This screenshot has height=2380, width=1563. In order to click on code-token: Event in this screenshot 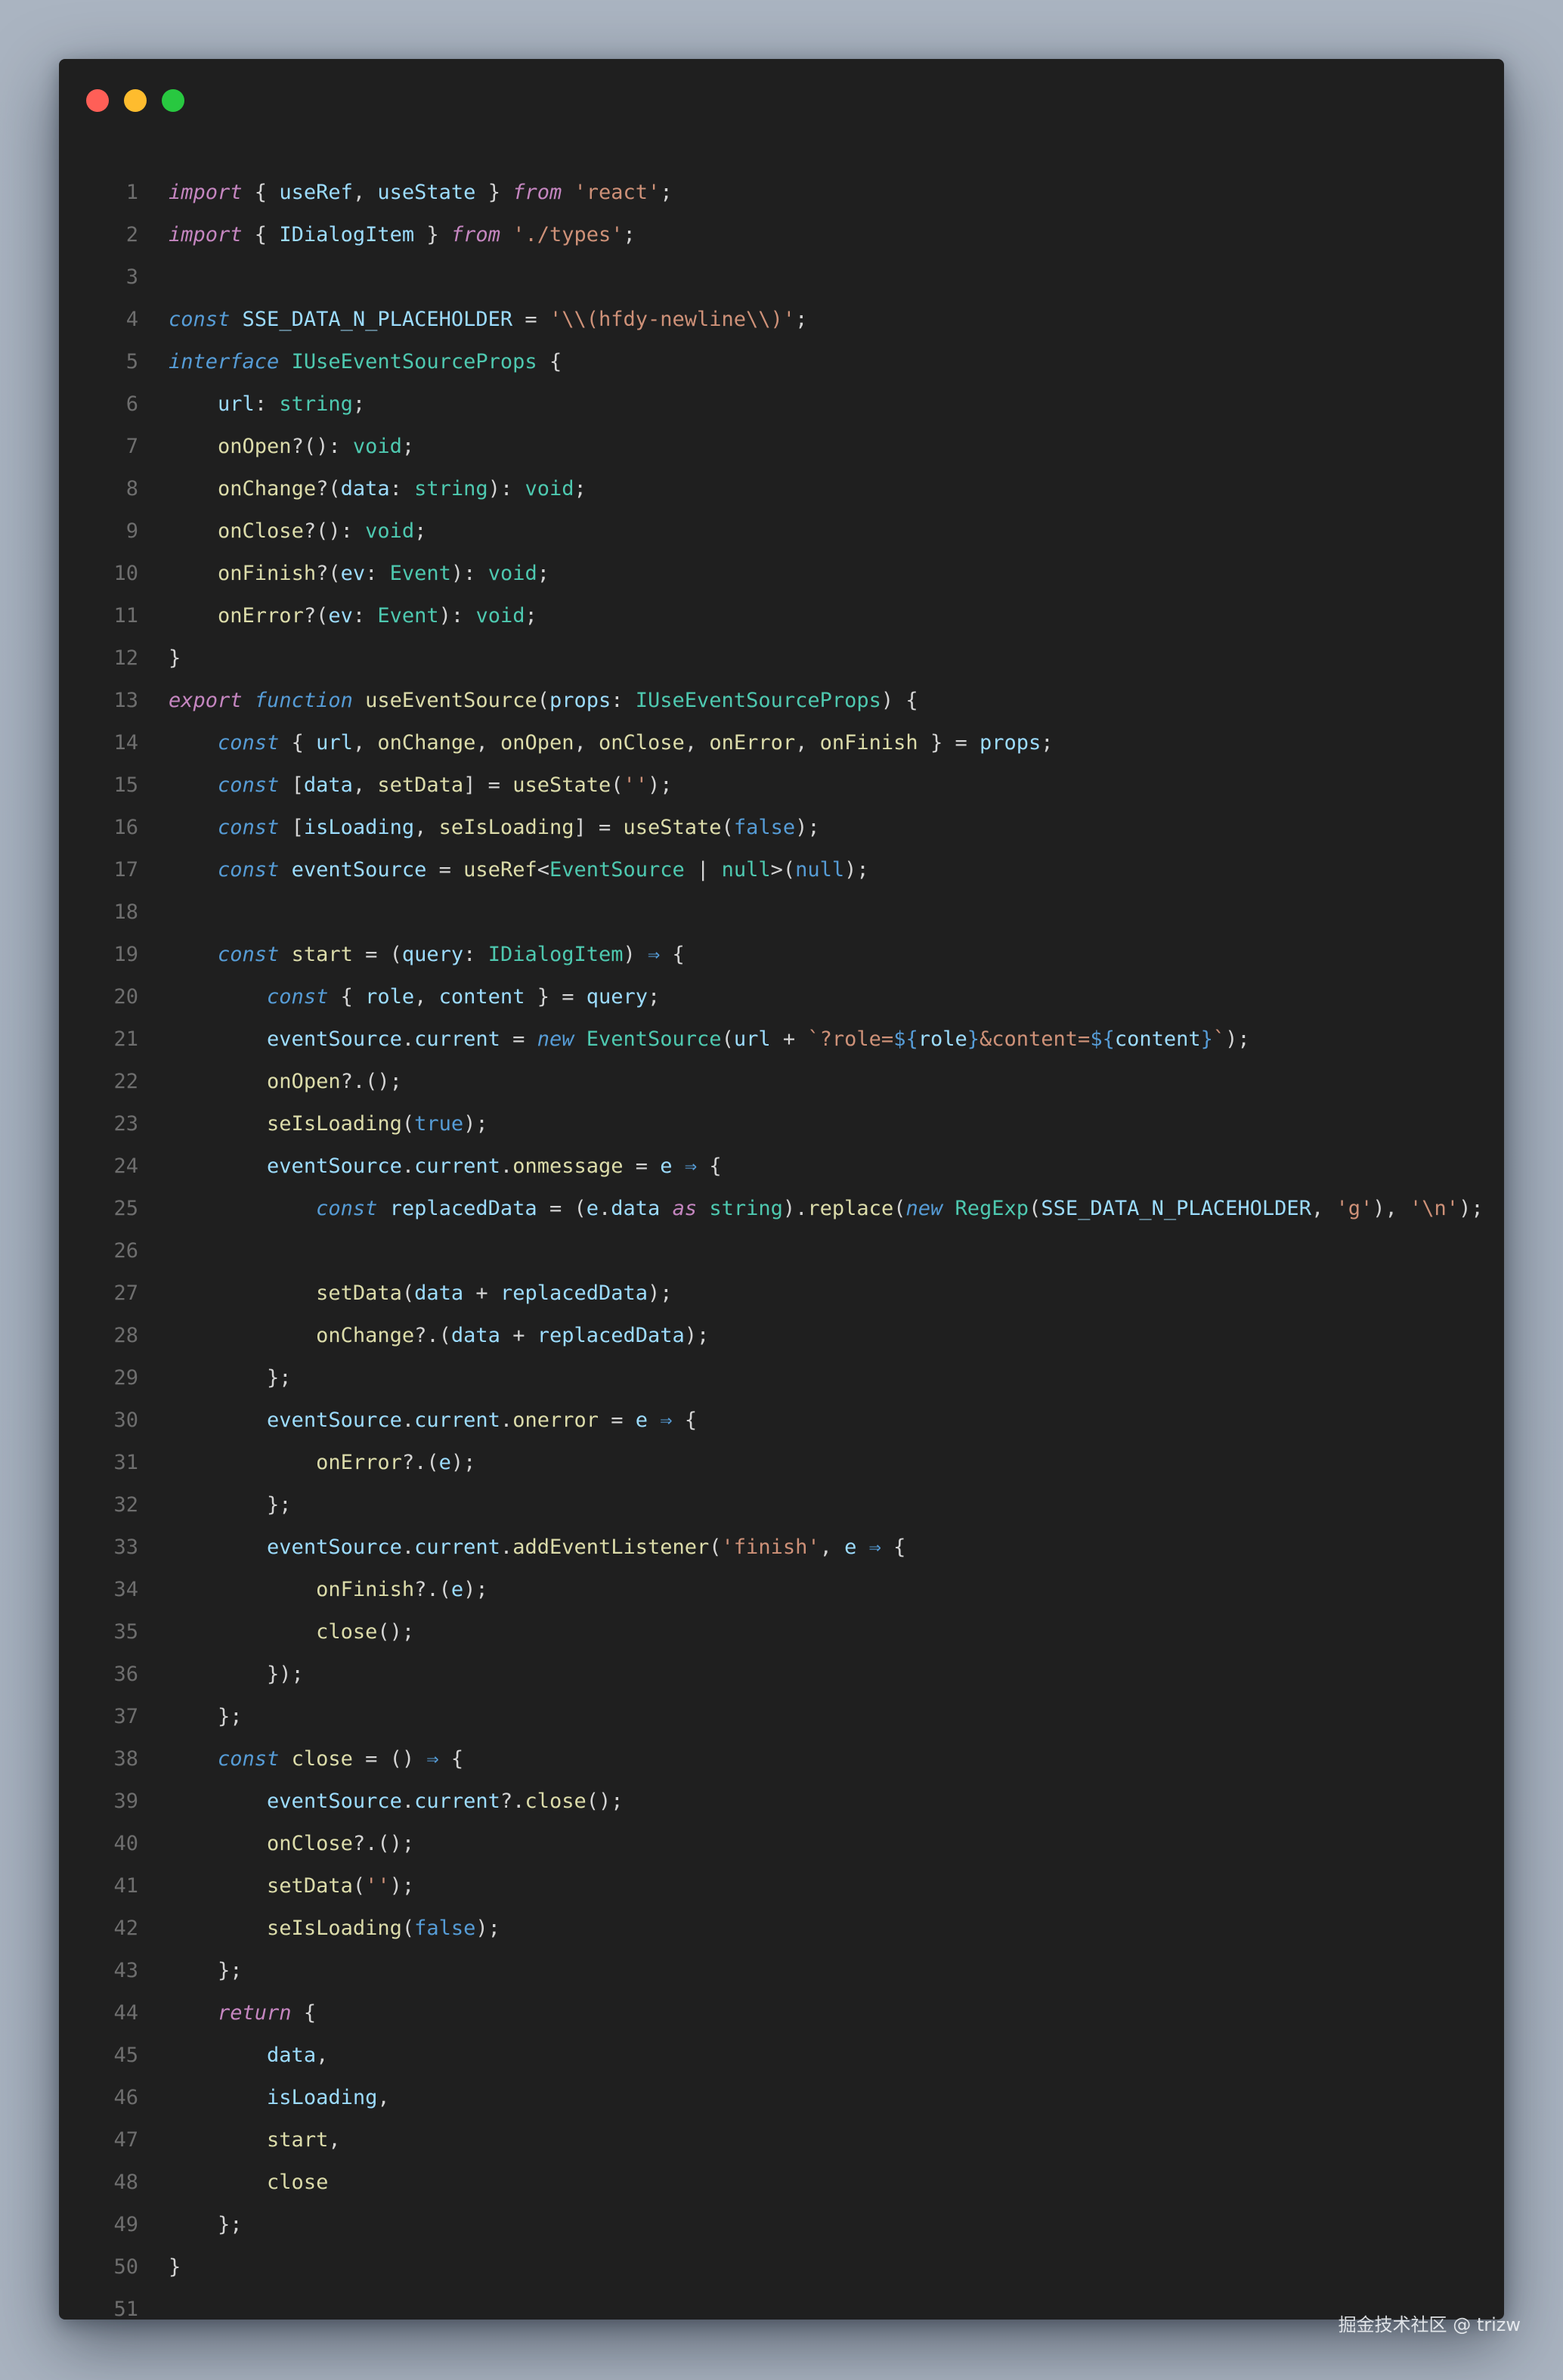, I will do `click(420, 573)`.